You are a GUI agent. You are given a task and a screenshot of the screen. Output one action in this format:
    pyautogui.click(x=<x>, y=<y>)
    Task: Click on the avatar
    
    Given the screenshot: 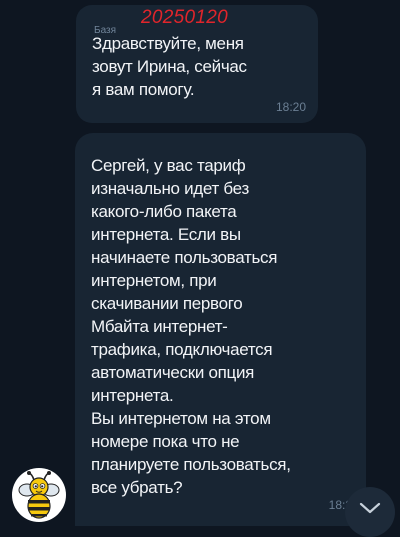 What is the action you would take?
    pyautogui.click(x=39, y=495)
    